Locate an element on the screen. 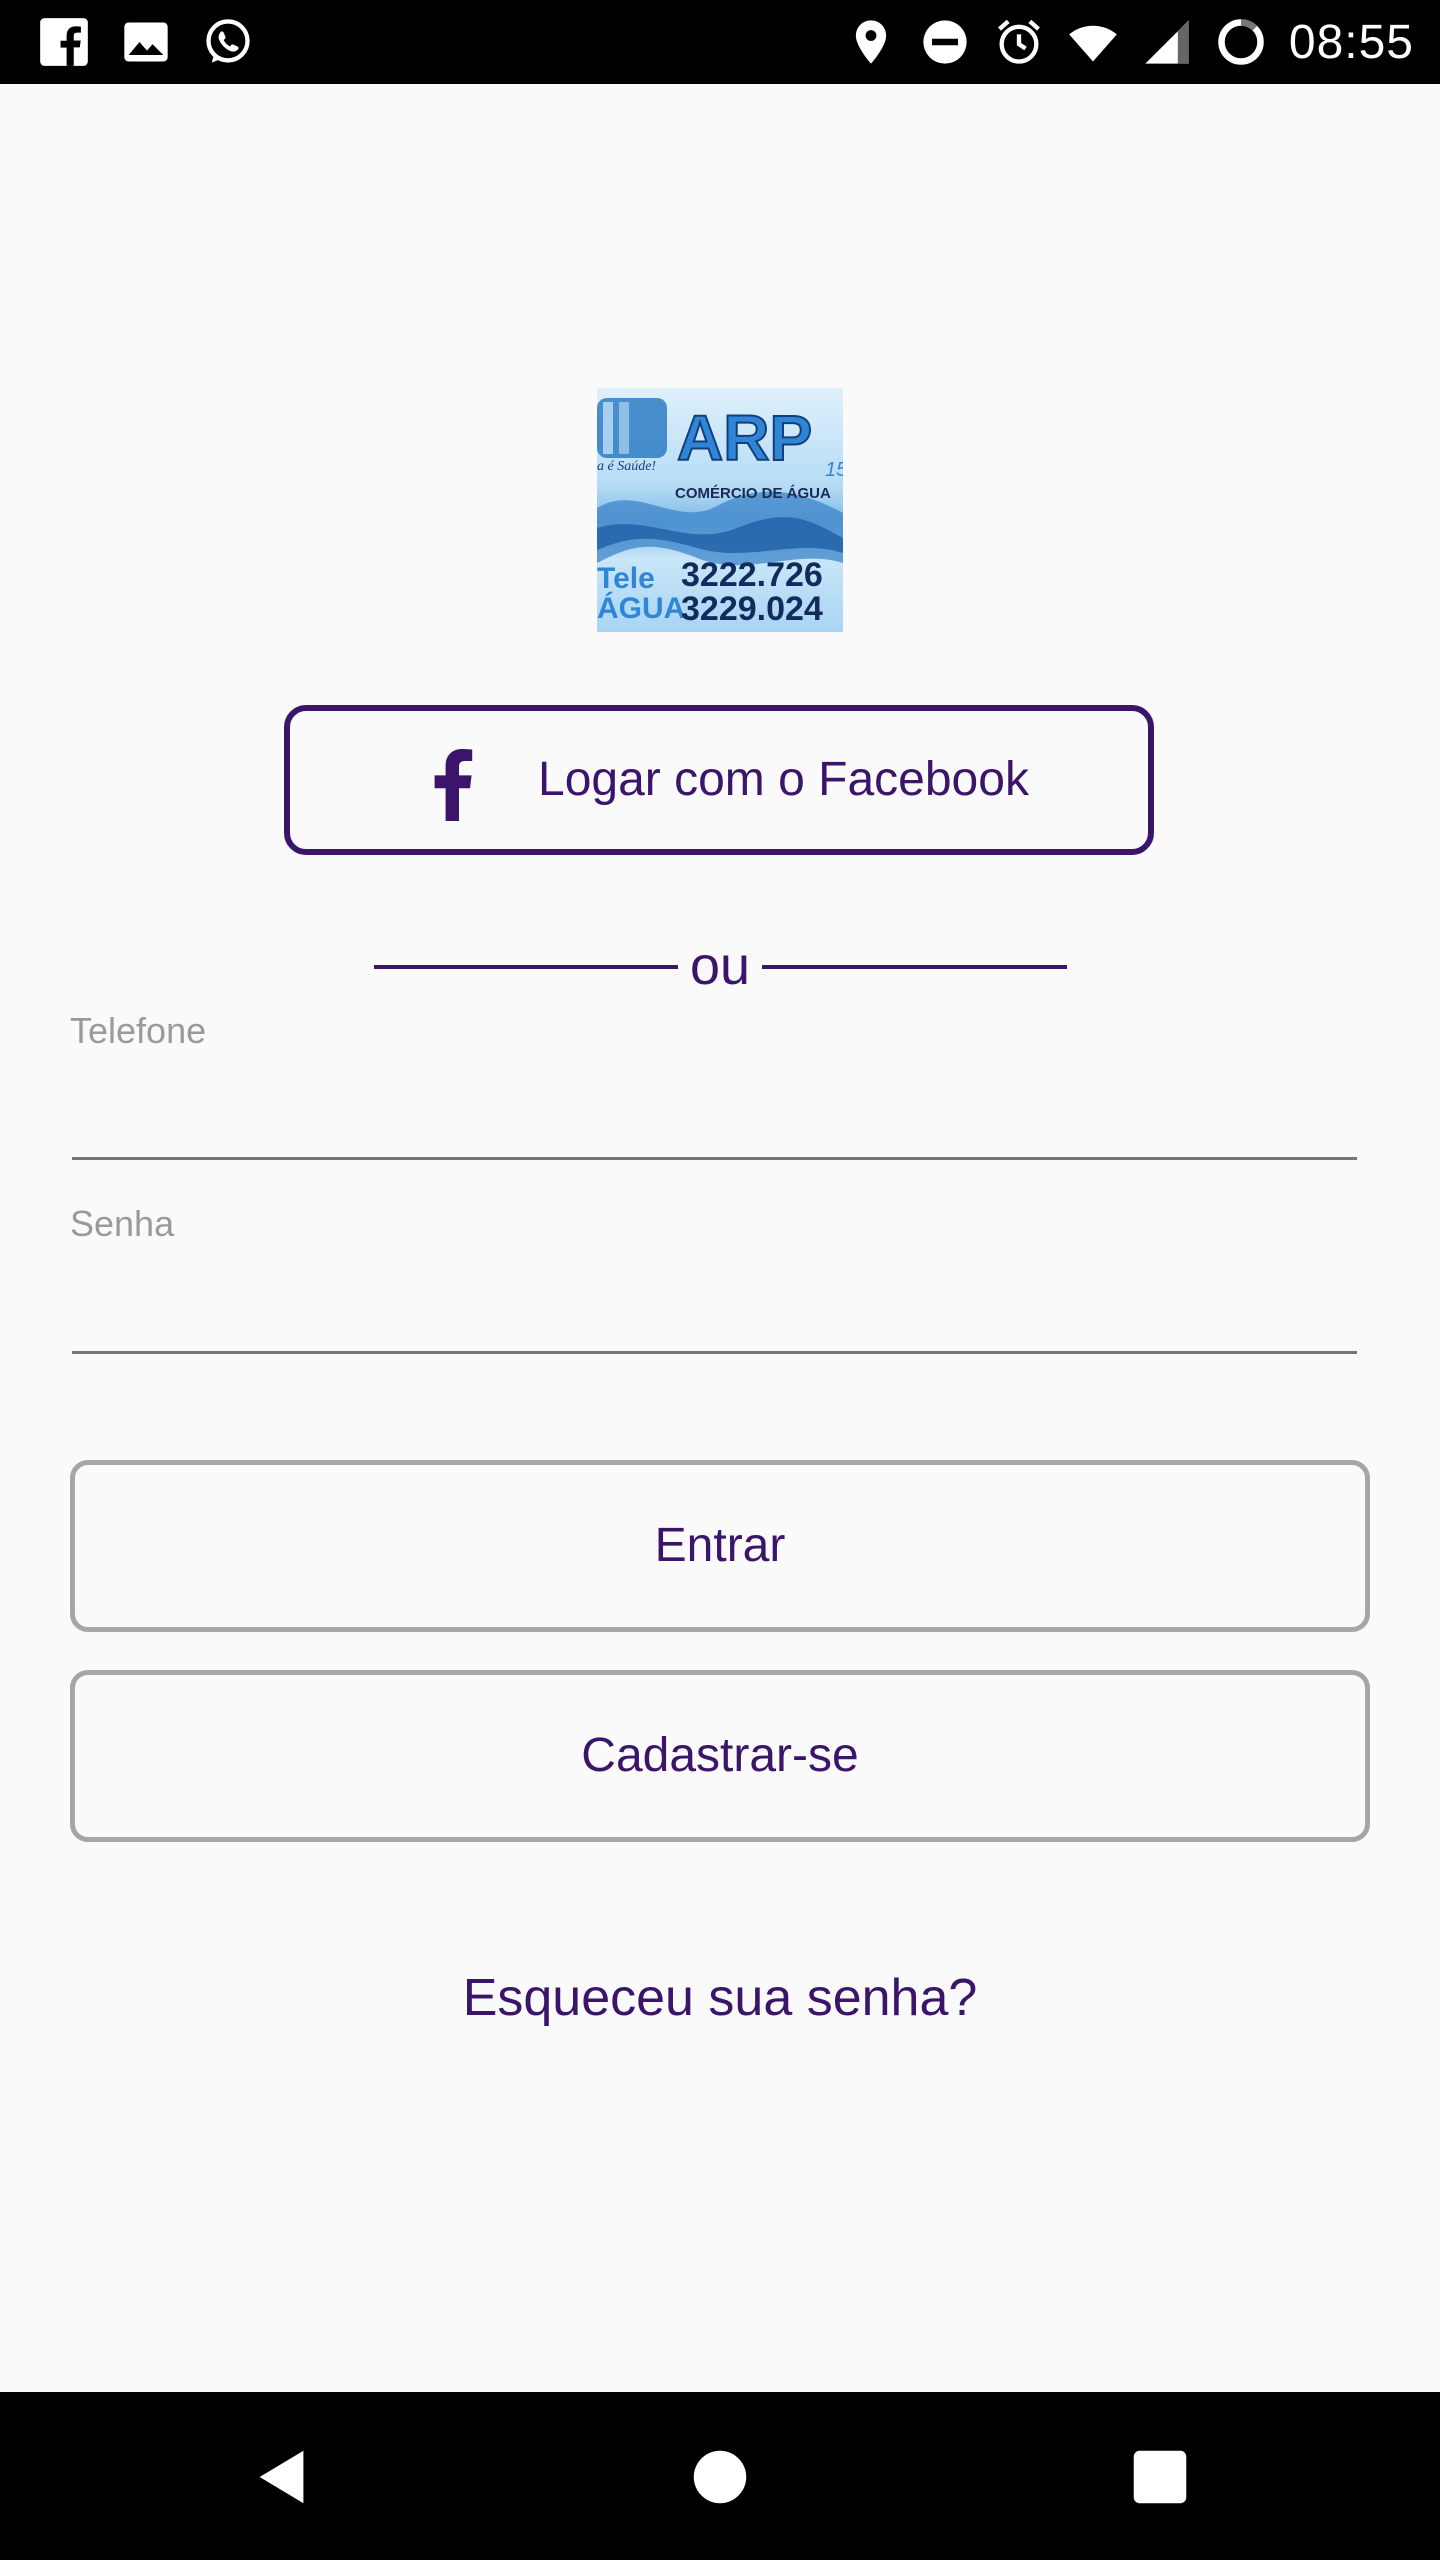 Image resolution: width=1440 pixels, height=2560 pixels. facebook-login-label: Logar com o Facebook is located at coordinates (783, 779).